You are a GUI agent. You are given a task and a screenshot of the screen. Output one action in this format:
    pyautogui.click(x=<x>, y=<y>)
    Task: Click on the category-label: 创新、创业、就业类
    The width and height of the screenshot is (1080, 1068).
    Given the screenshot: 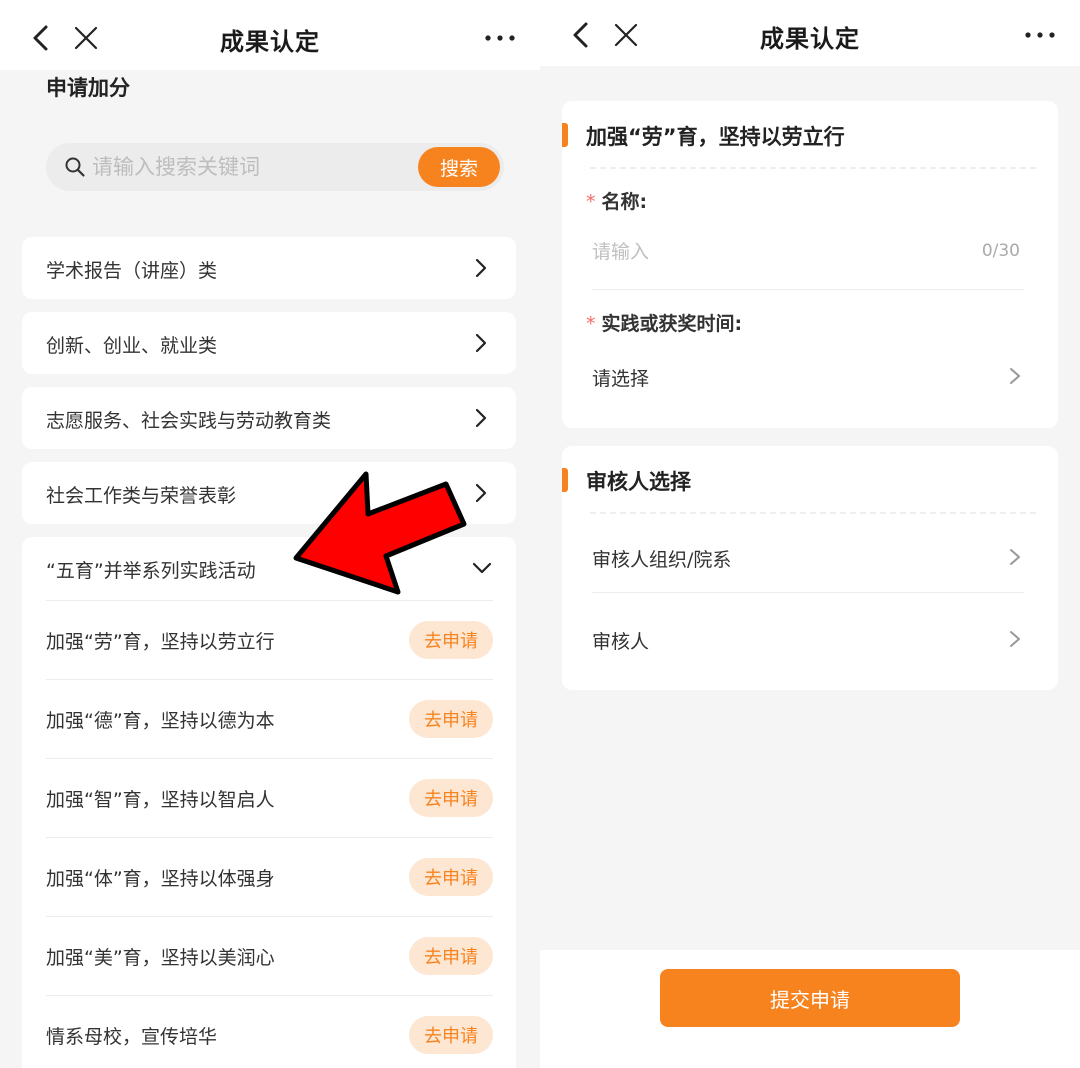 What is the action you would take?
    pyautogui.click(x=132, y=346)
    